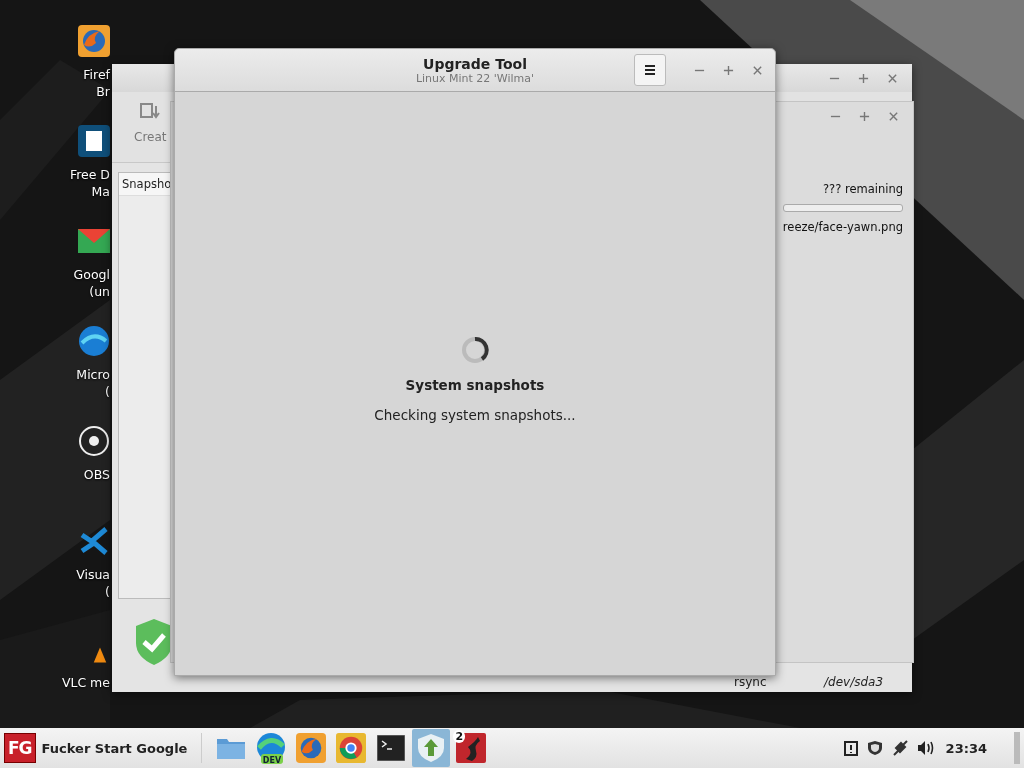 This screenshot has width=1024, height=768. What do you see at coordinates (85, 682) in the screenshot?
I see `icon-label: VLC me` at bounding box center [85, 682].